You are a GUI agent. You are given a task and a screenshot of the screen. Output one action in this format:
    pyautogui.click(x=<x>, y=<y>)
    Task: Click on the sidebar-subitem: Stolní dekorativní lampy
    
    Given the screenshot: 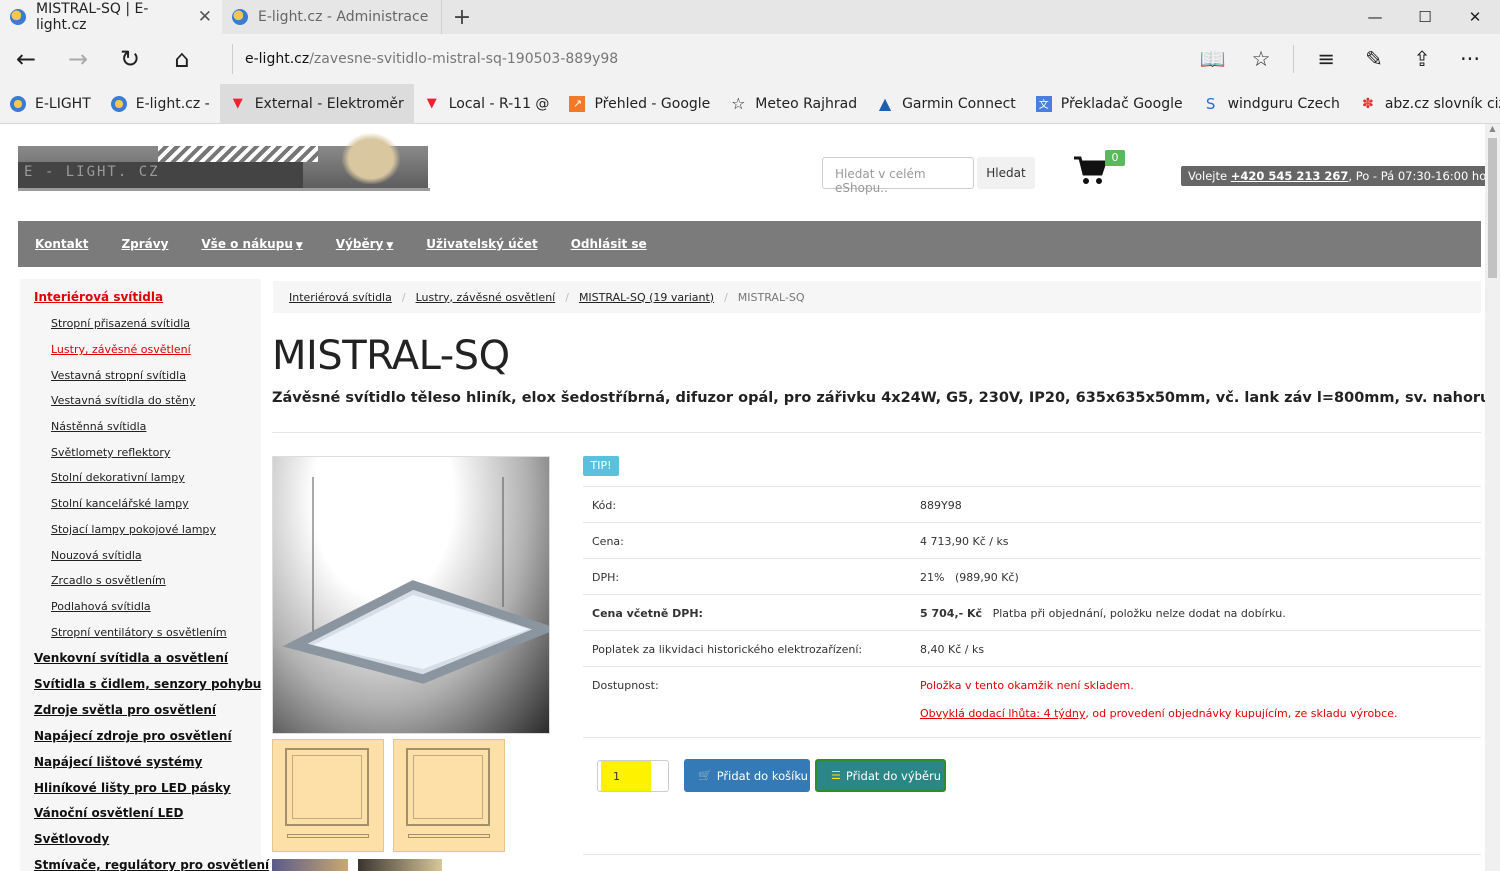 What is the action you would take?
    pyautogui.click(x=118, y=477)
    